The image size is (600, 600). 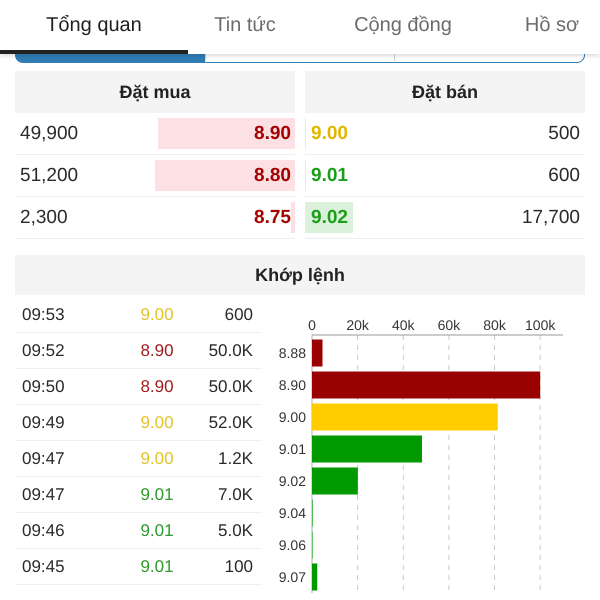 I want to click on category-label: 9.06, so click(x=292, y=545).